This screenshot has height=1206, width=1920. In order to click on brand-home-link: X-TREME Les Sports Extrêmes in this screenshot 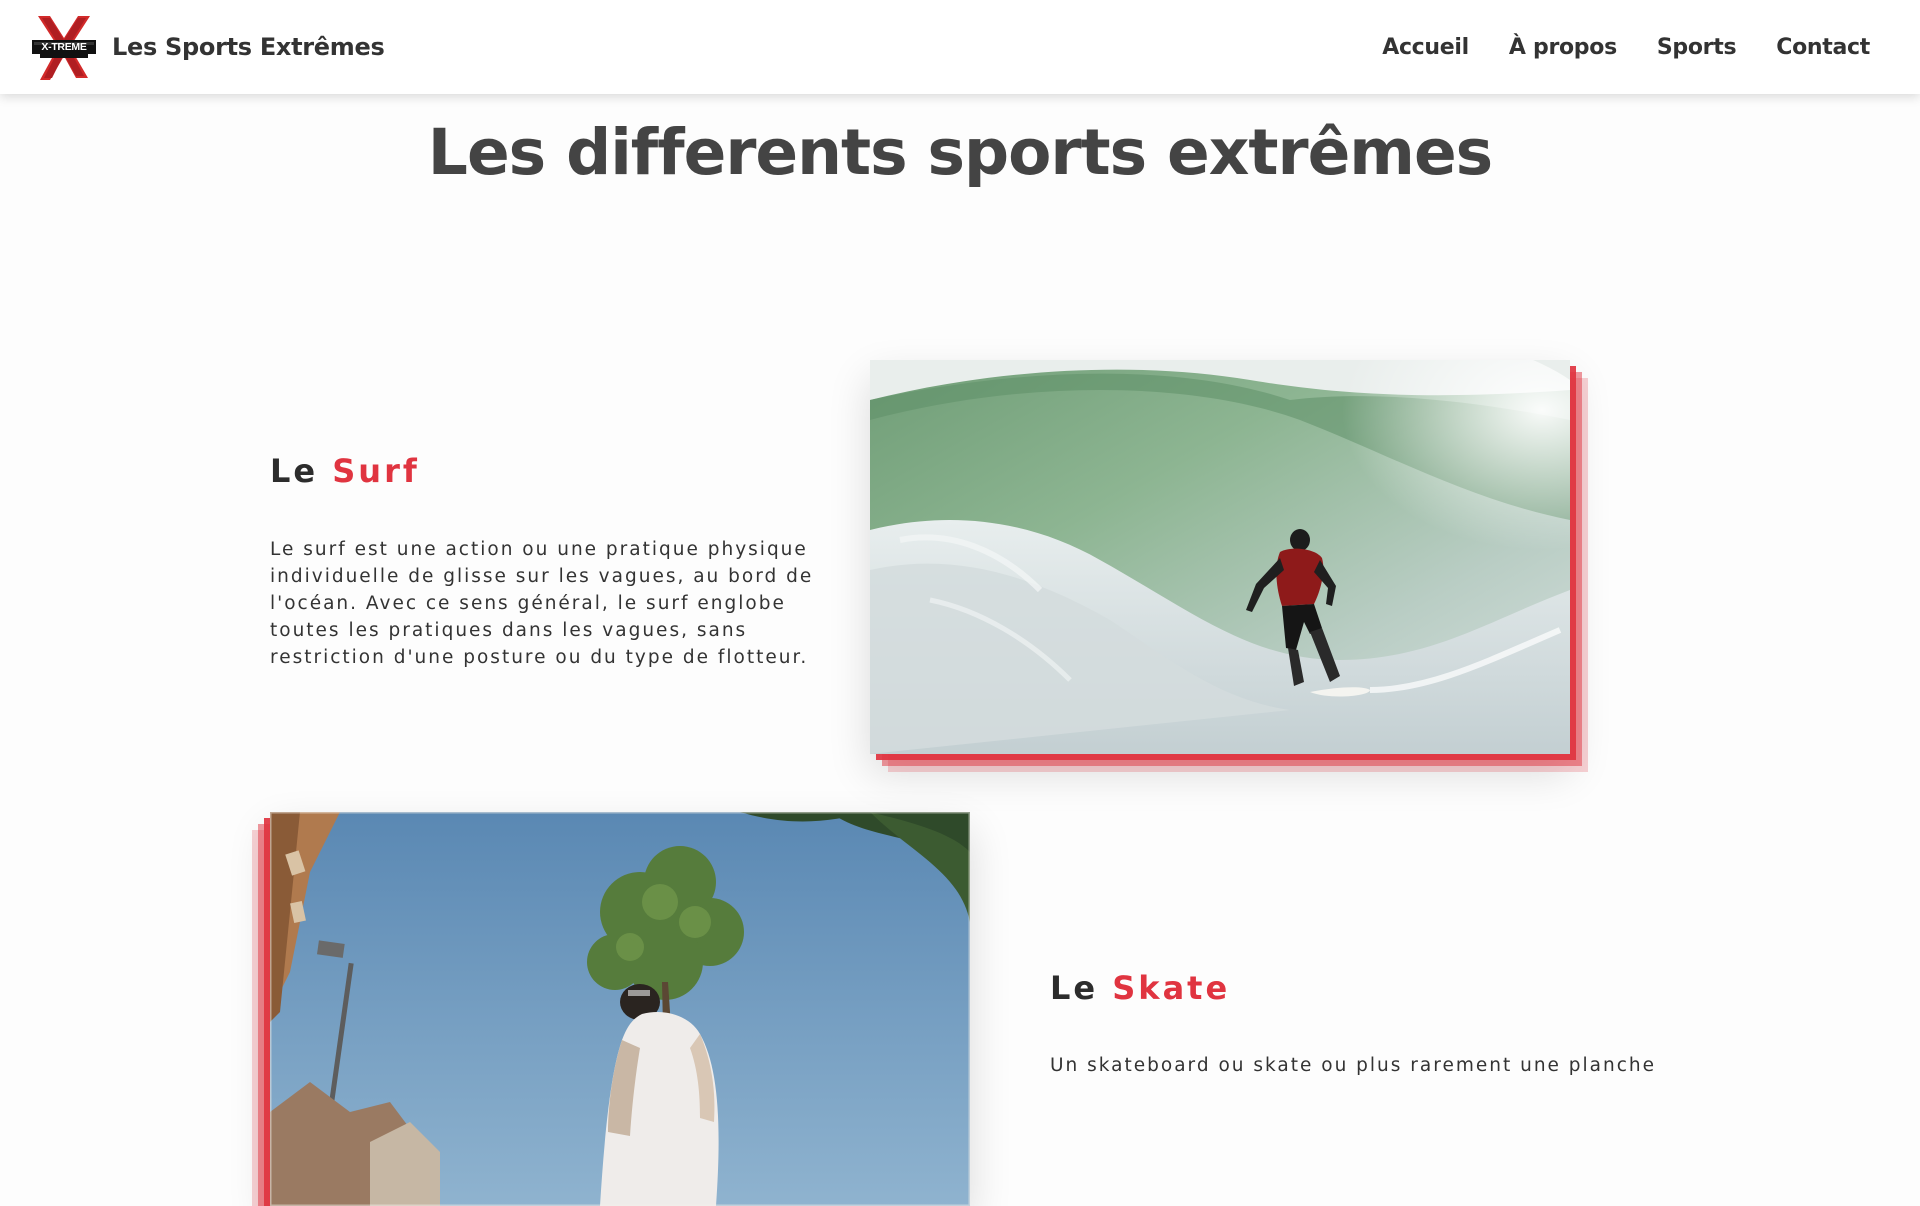, I will do `click(207, 47)`.